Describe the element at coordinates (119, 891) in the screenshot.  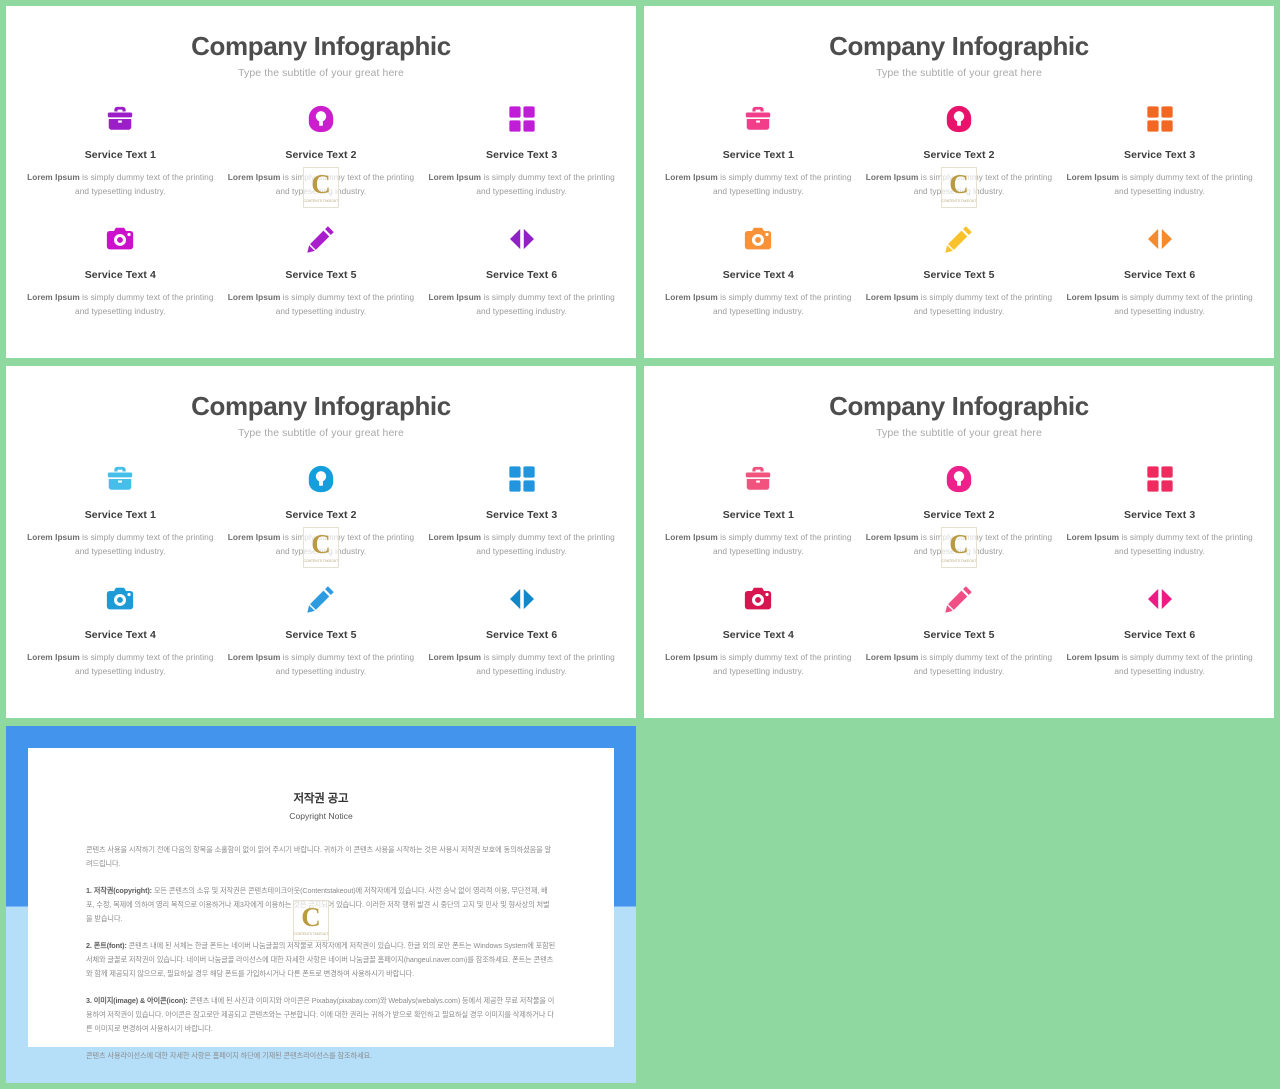
I see `copyright-paragraph-lead: 1. 저작권(copyright):` at that location.